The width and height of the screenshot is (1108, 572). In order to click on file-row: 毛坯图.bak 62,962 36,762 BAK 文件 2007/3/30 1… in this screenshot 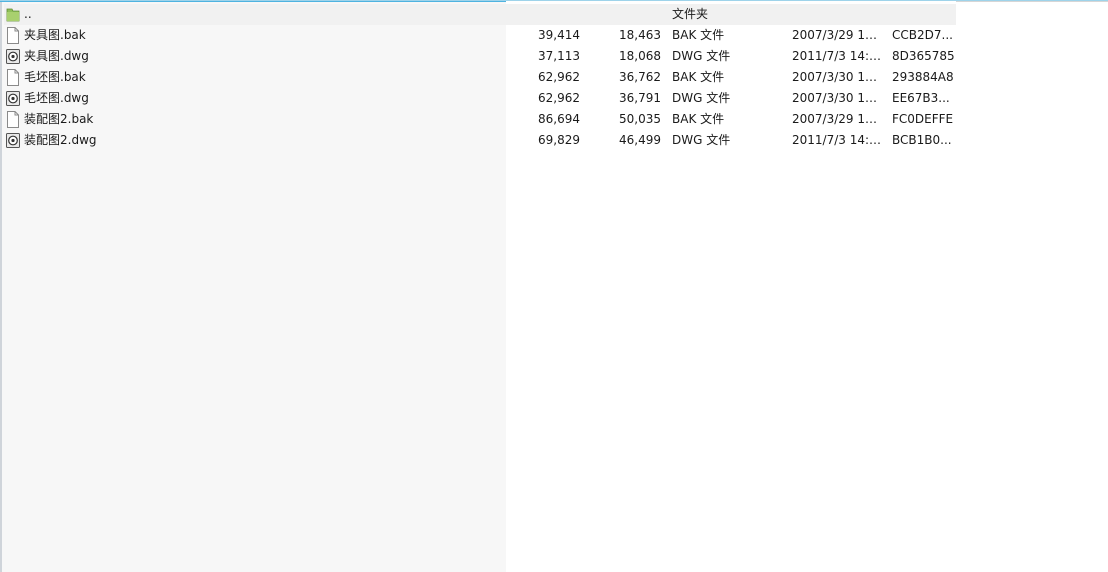, I will do `click(480, 77)`.